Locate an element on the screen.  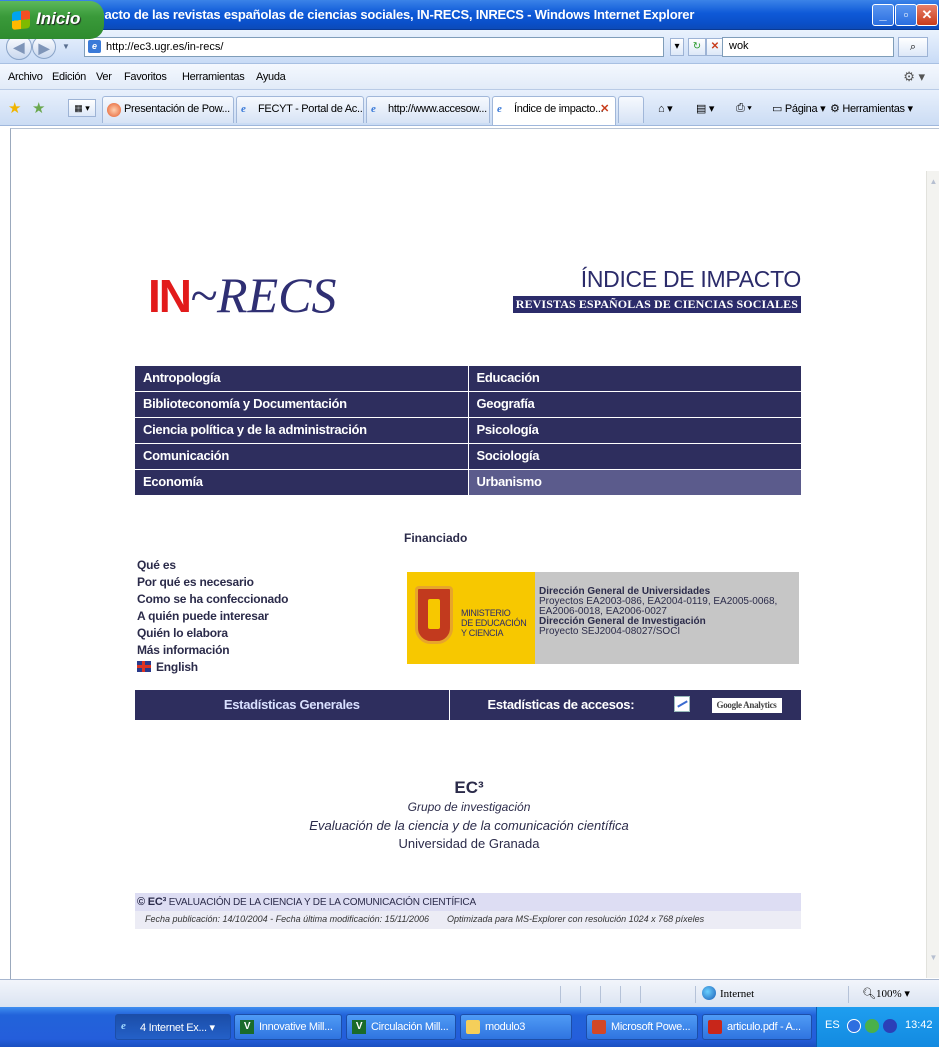
close-tab-icon: ✕ is located at coordinates (604, 108).